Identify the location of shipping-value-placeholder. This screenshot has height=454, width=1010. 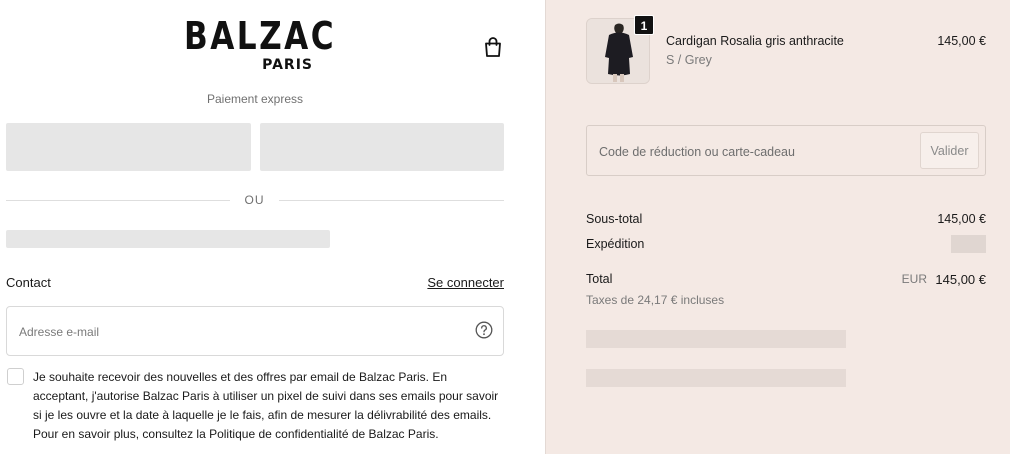
(968, 244).